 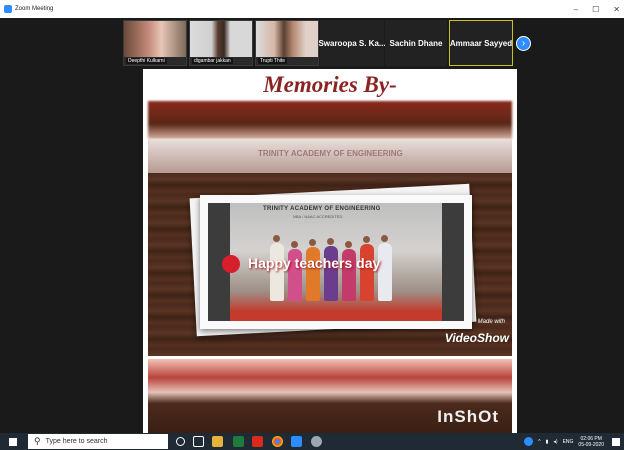 I want to click on clock: 02:06 PM 05-09-2020, so click(x=591, y=442).